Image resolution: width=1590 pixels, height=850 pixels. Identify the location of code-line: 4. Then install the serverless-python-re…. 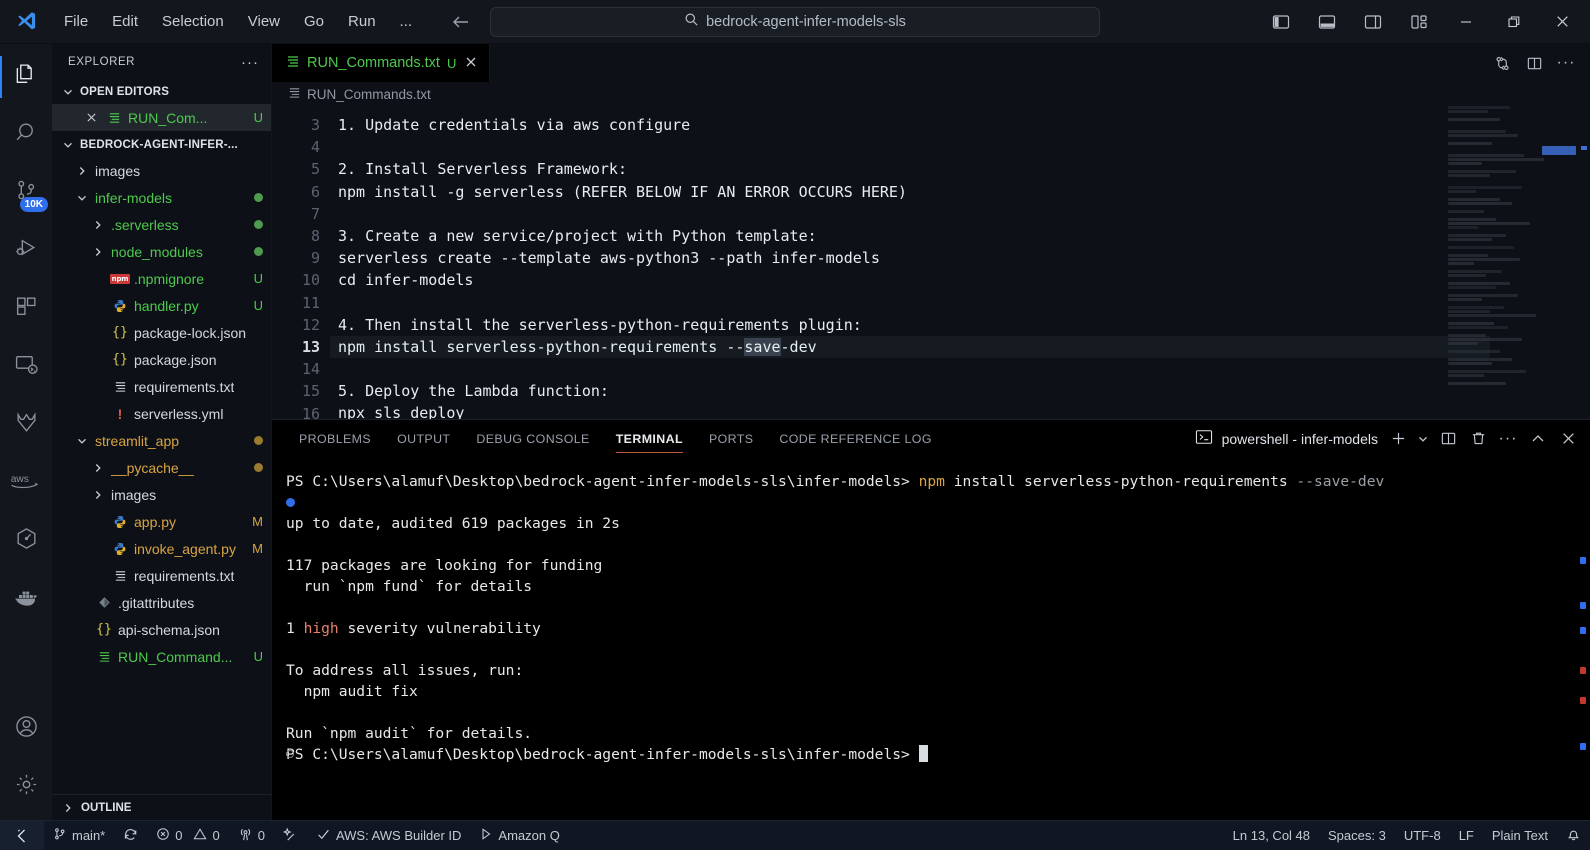
(960, 325).